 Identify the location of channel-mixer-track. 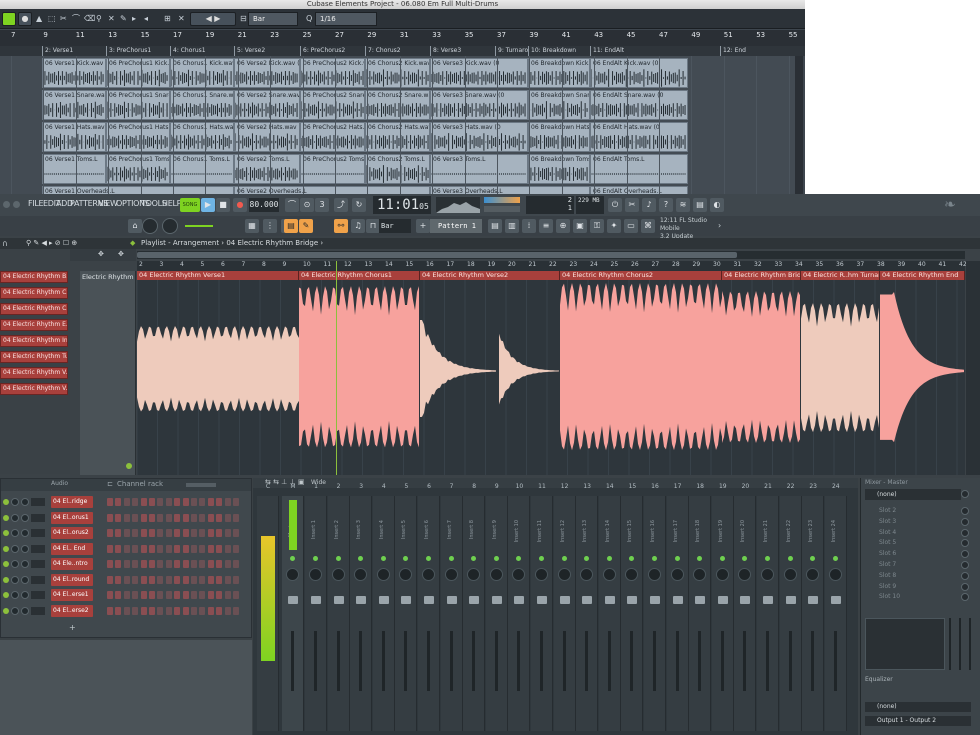
(38, 548).